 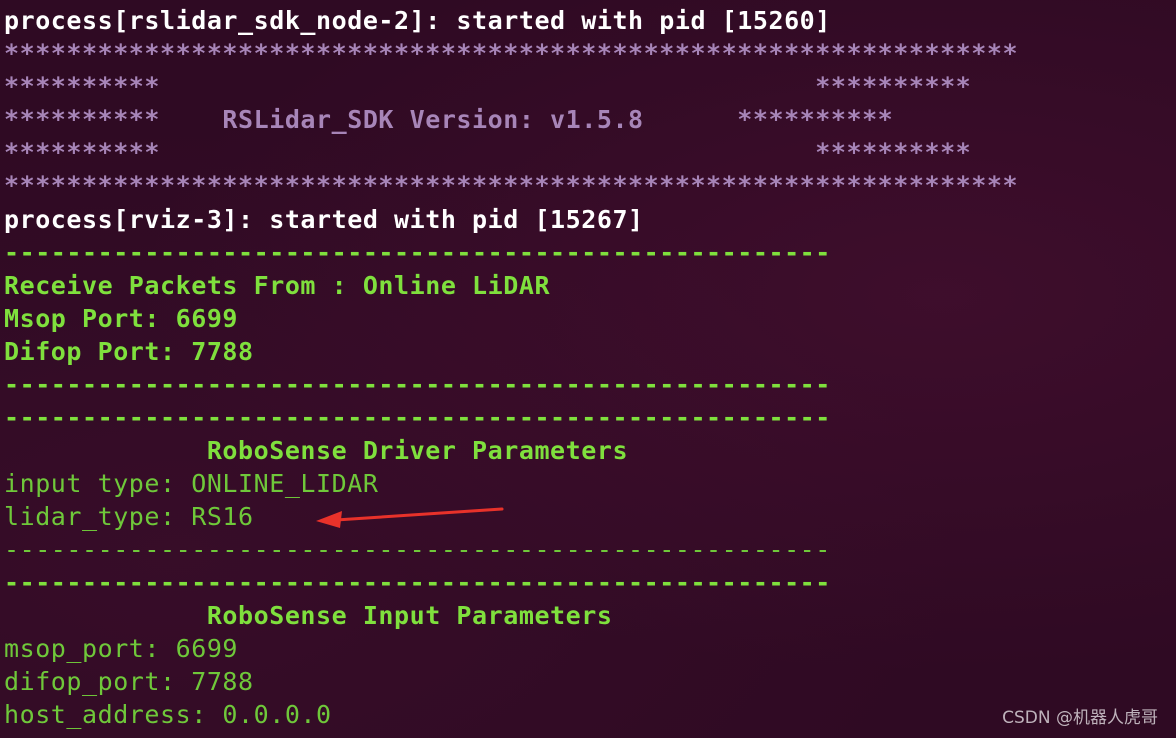 I want to click on terminal-line-difop-port-param: difop_port: 7788, so click(x=129, y=681).